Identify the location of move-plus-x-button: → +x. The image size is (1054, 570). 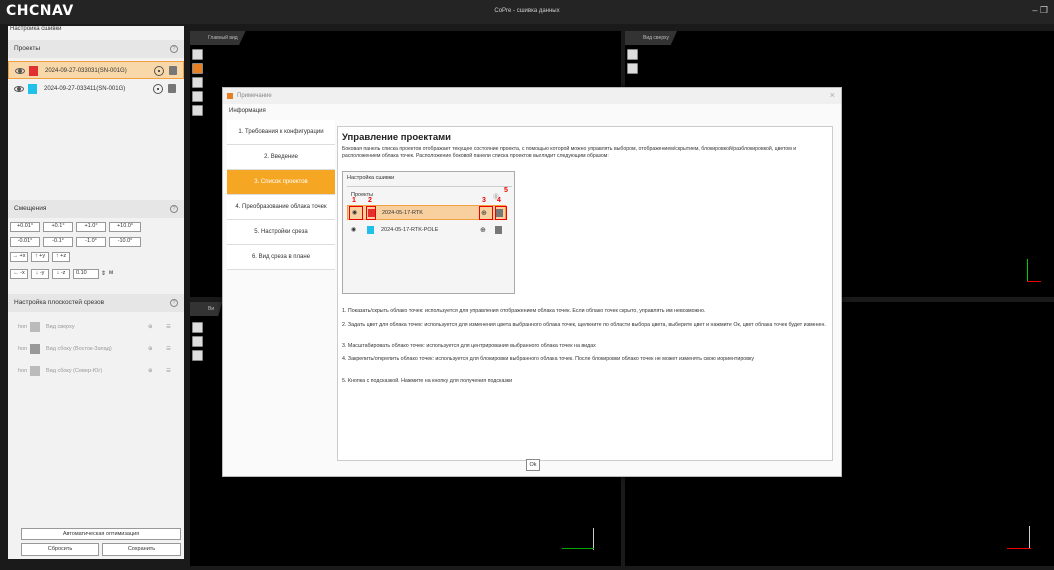
(19, 257).